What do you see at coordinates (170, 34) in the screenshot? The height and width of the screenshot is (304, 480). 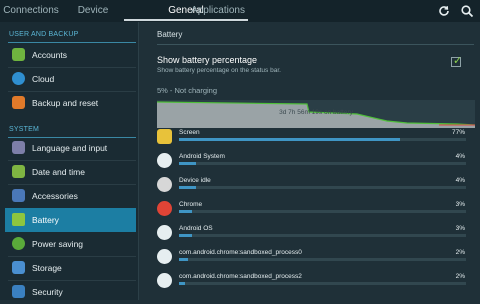 I see `page-title: Battery` at bounding box center [170, 34].